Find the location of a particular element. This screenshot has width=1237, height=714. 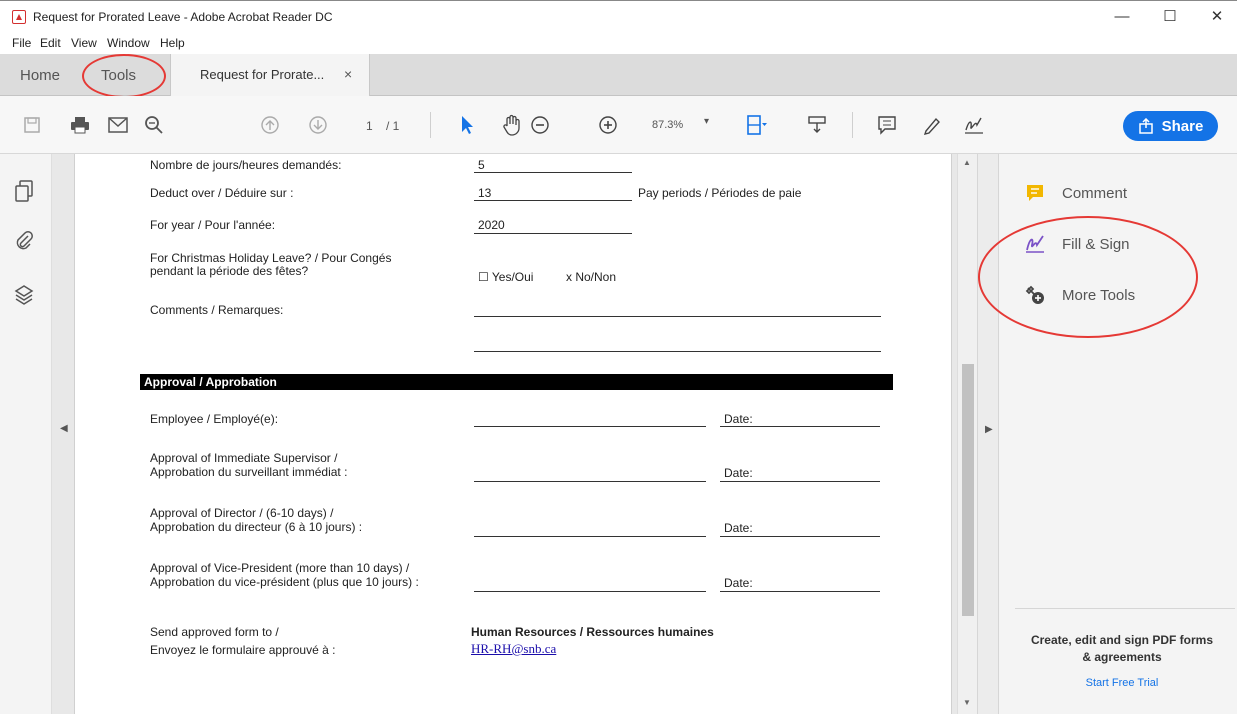

share-icon is located at coordinates (1145, 126).